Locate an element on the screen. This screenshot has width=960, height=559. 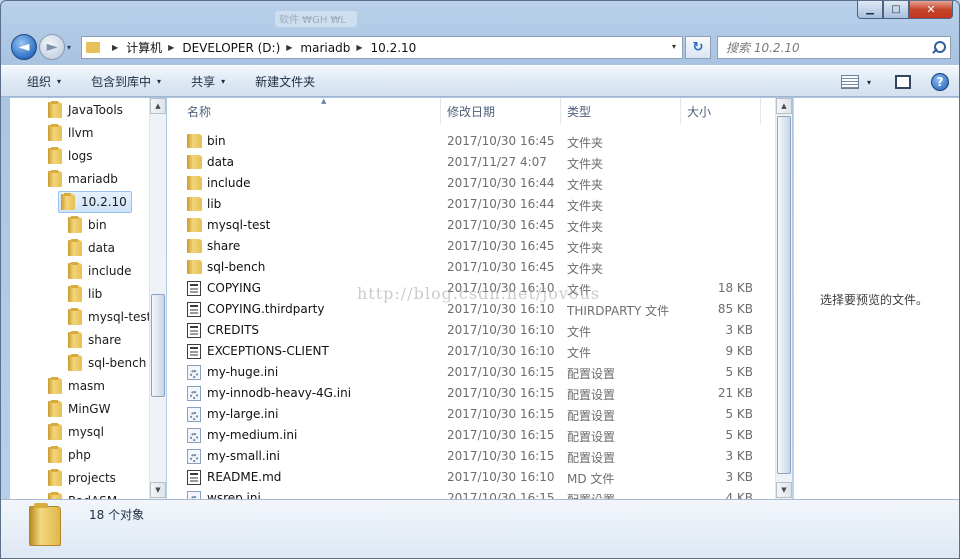
file-row: EXCEPTIONS-CLIENT 2017/10/30 16:10 文件 9 KB is located at coordinates (471, 351).